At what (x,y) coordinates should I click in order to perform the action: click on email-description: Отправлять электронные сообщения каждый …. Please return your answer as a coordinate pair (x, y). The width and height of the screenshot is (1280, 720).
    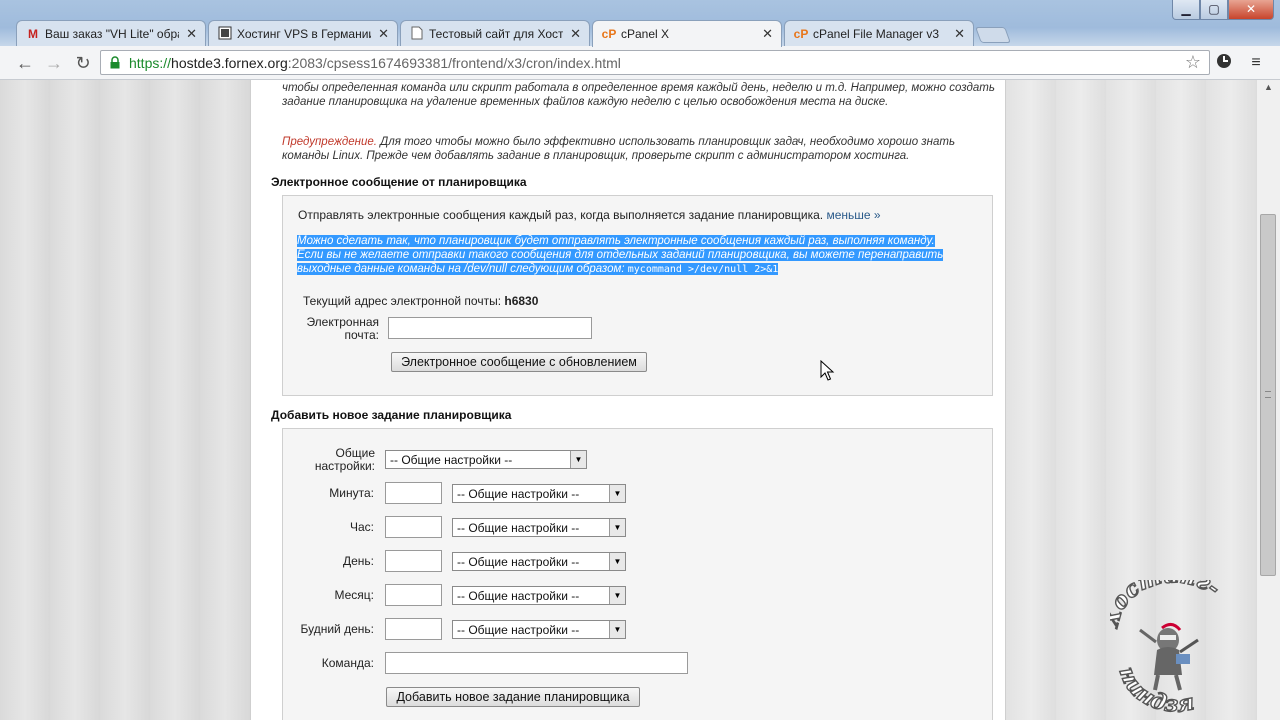
    Looking at the image, I should click on (589, 215).